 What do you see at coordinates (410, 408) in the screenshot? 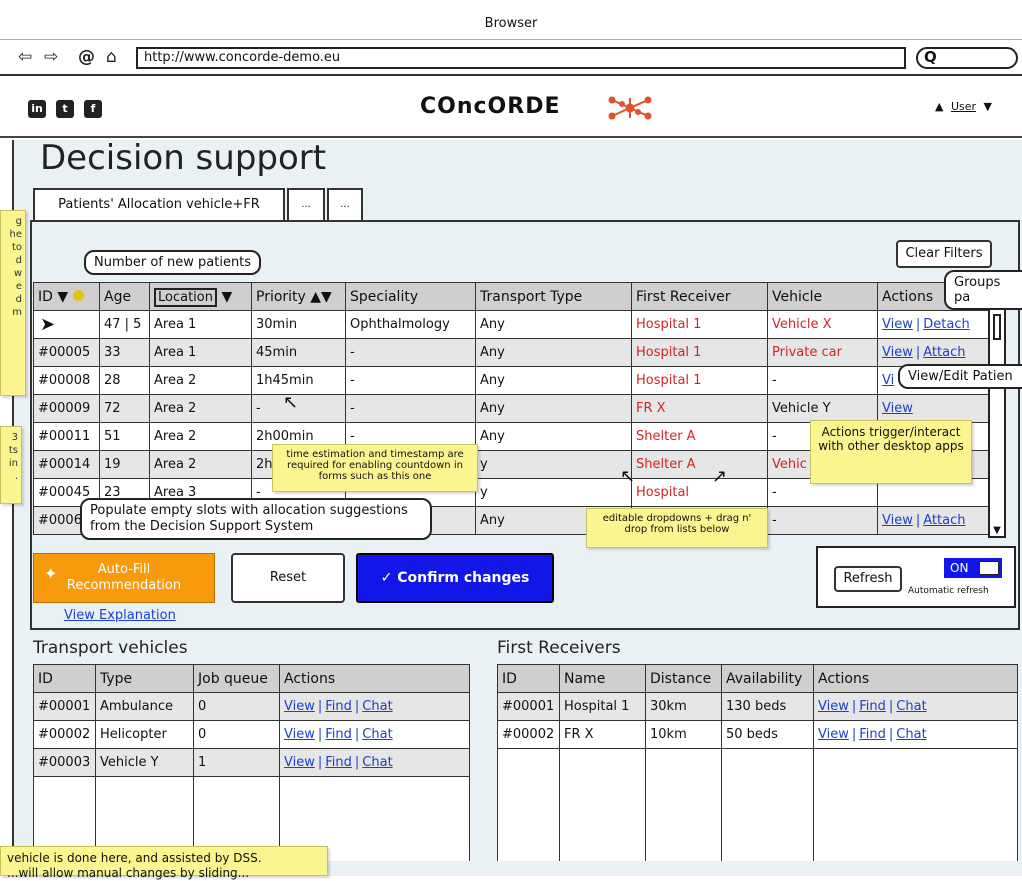
I see `table-cell-speciality: -` at bounding box center [410, 408].